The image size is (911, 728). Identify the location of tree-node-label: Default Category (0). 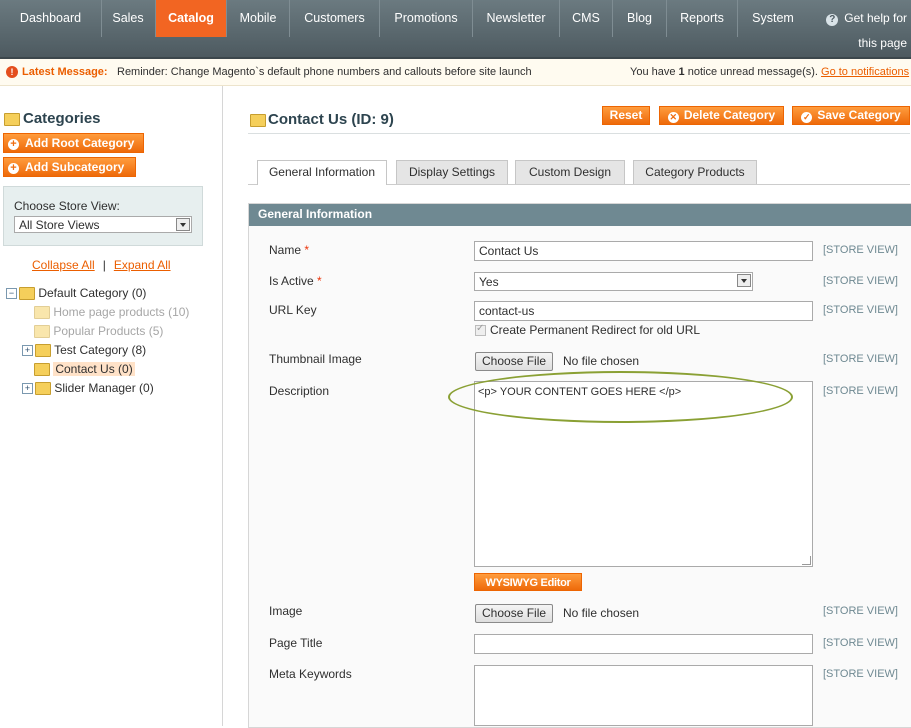
(92, 293).